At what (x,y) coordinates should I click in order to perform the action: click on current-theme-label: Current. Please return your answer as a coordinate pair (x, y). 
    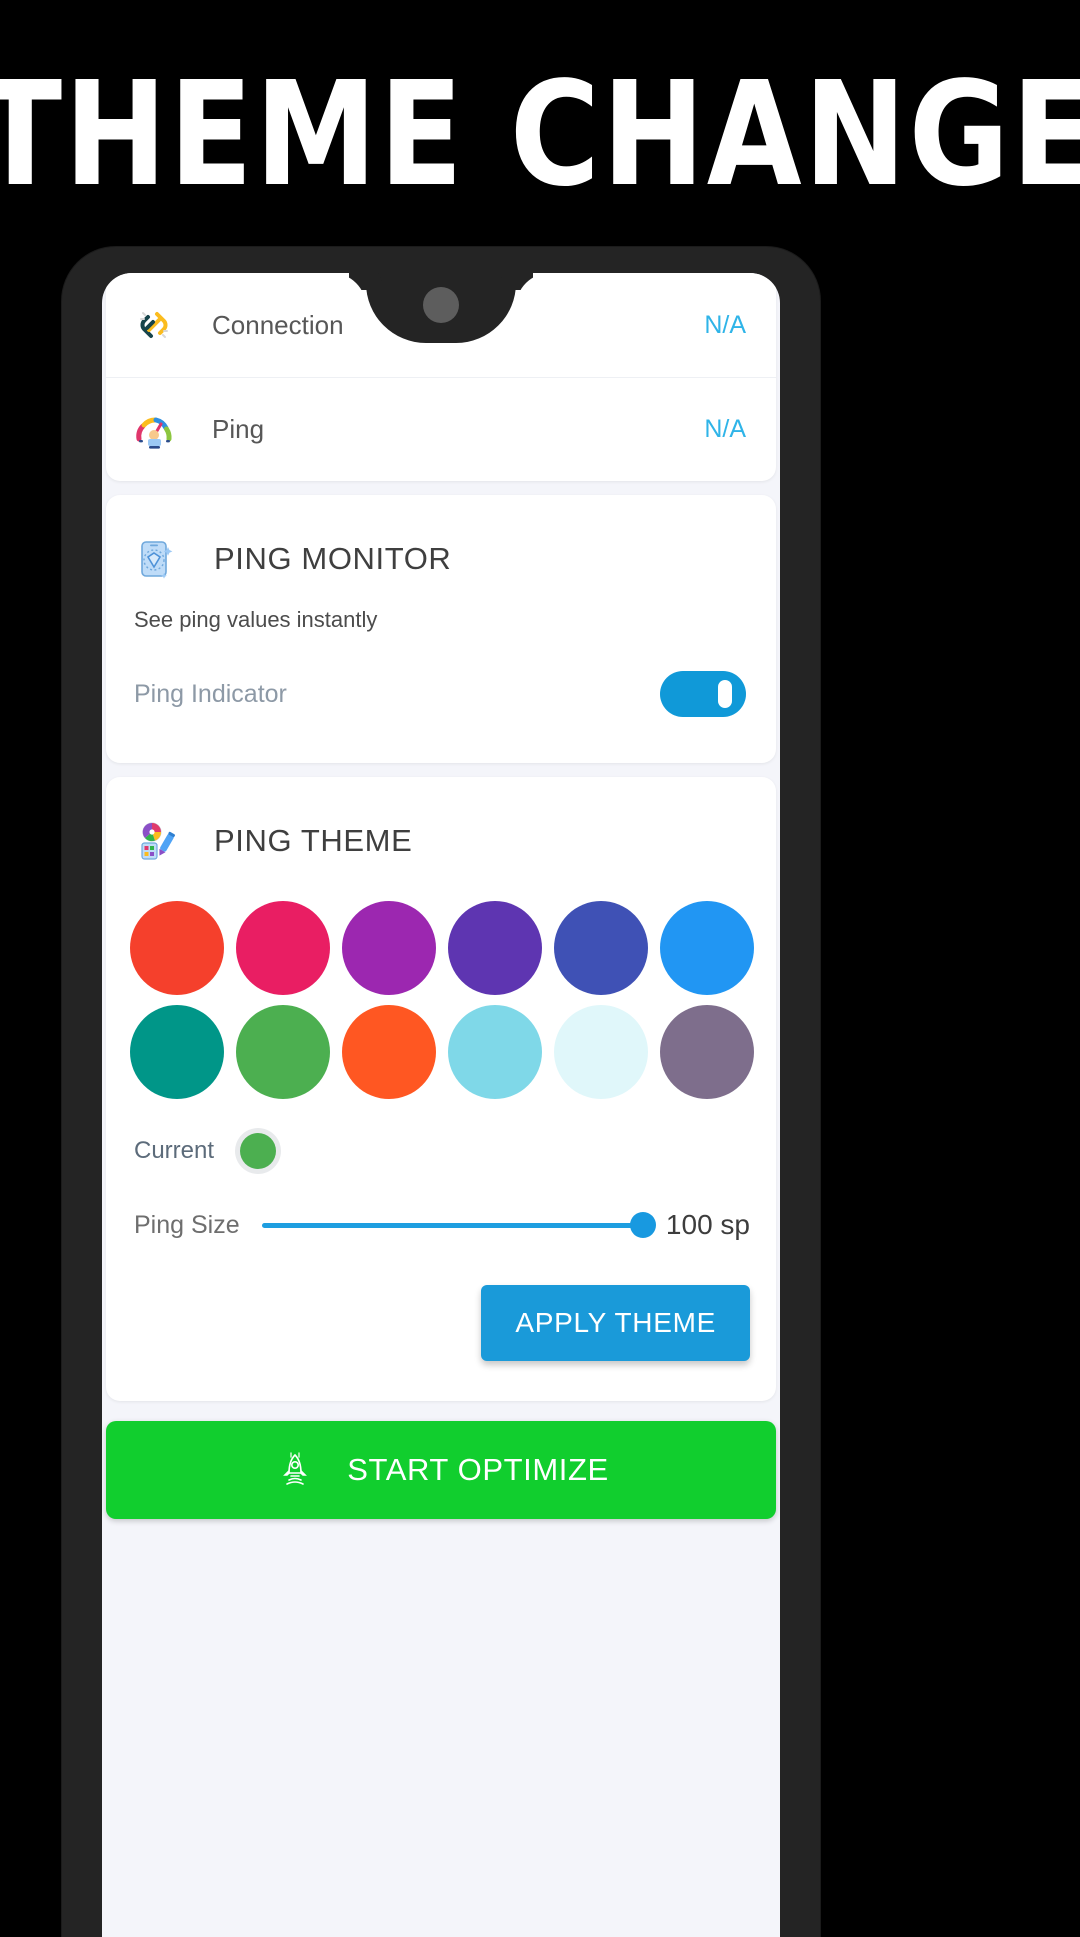
    Looking at the image, I should click on (174, 1150).